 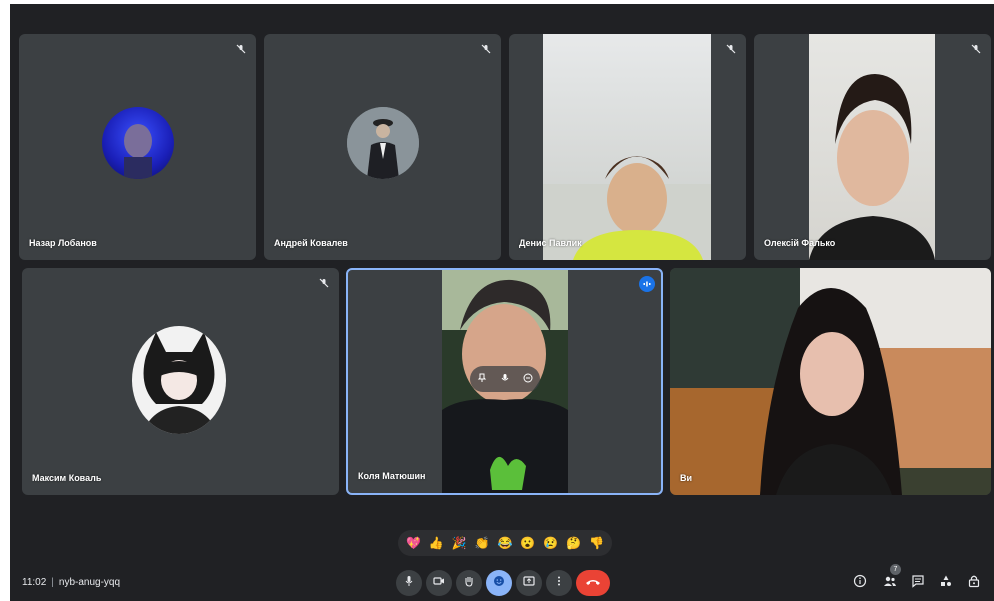 I want to click on present-button, so click(x=529, y=583).